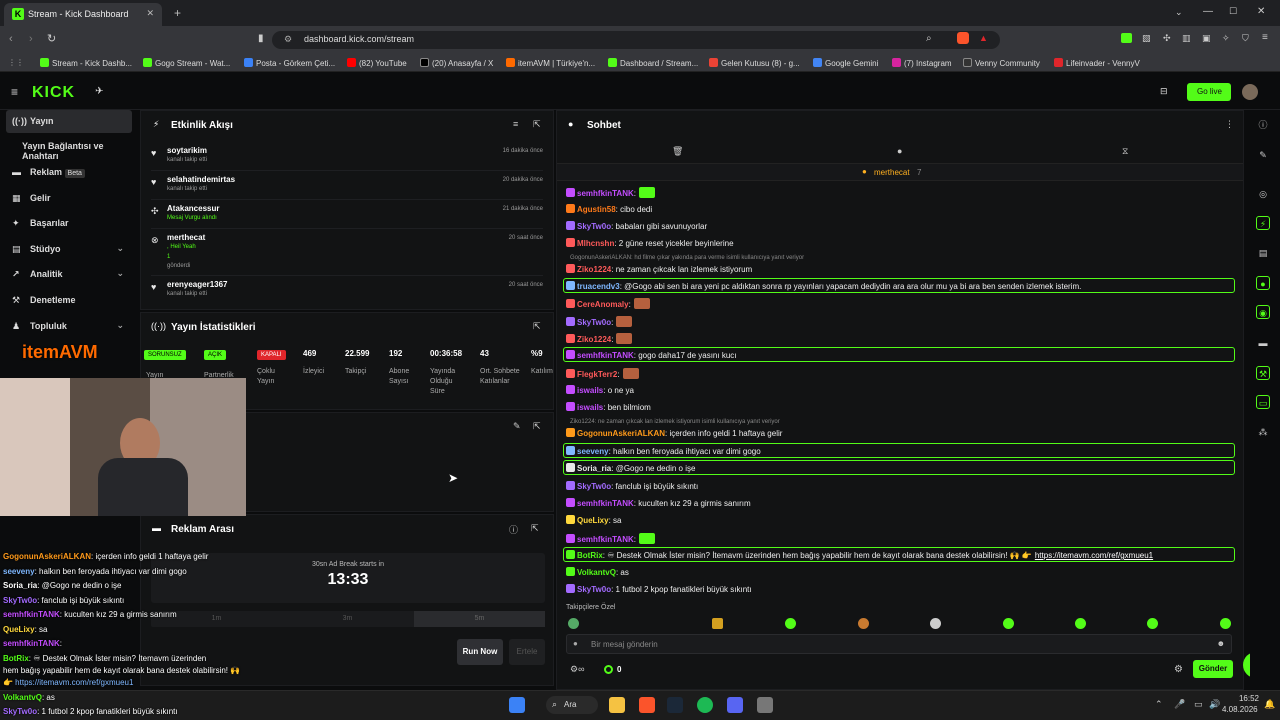 This screenshot has height=720, width=1280. What do you see at coordinates (1178, 669) in the screenshot?
I see `settings-icon: ⚙` at bounding box center [1178, 669].